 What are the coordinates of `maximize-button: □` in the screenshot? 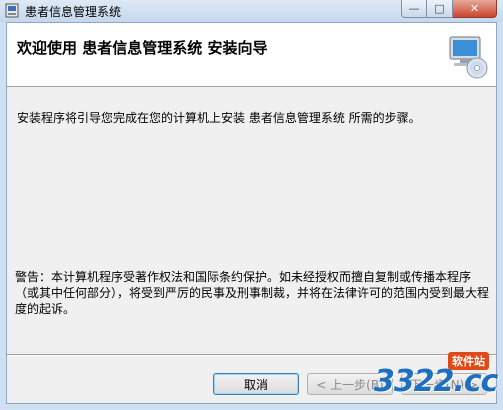 It's located at (440, 9).